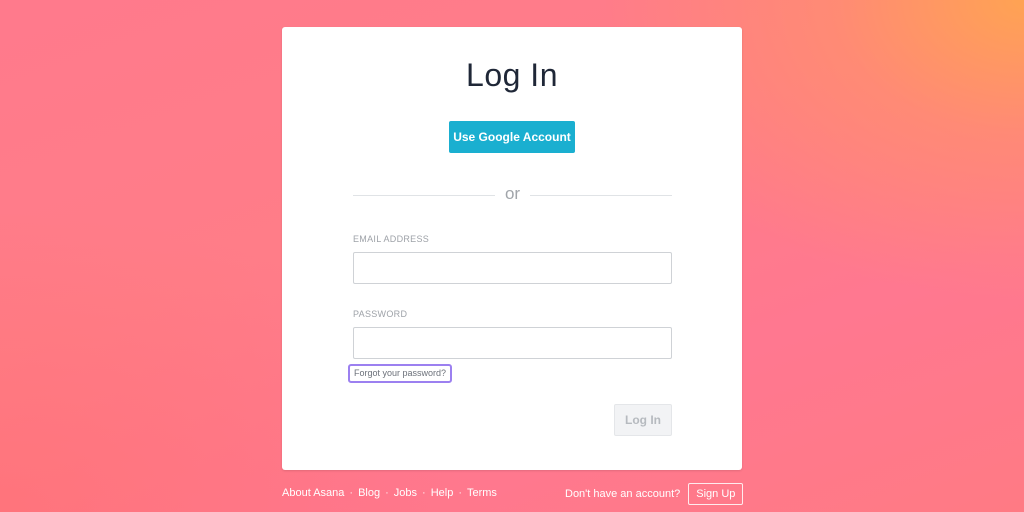 This screenshot has height=512, width=1024. What do you see at coordinates (380, 314) in the screenshot?
I see `password-label: PASSWORD` at bounding box center [380, 314].